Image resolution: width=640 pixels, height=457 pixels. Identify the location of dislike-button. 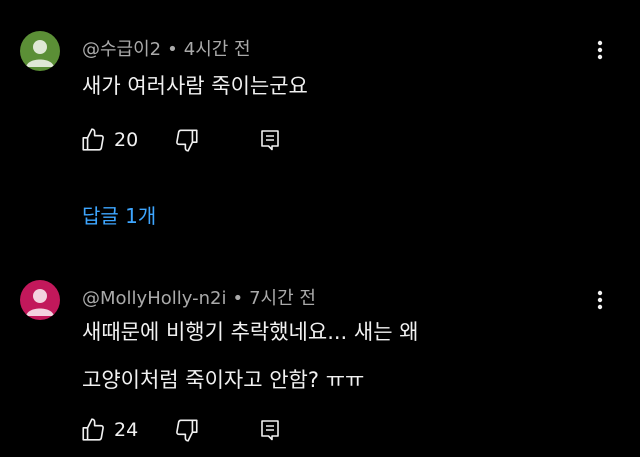
(187, 430).